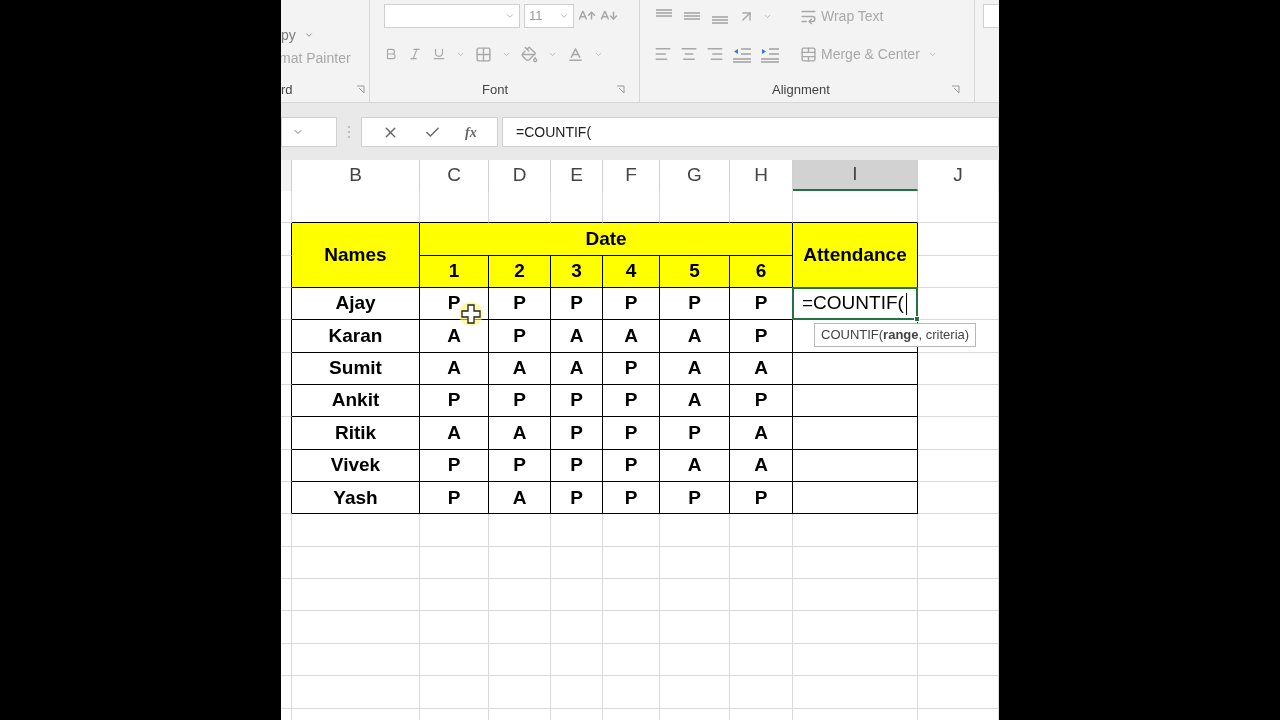  I want to click on name-cell: Yash, so click(356, 498).